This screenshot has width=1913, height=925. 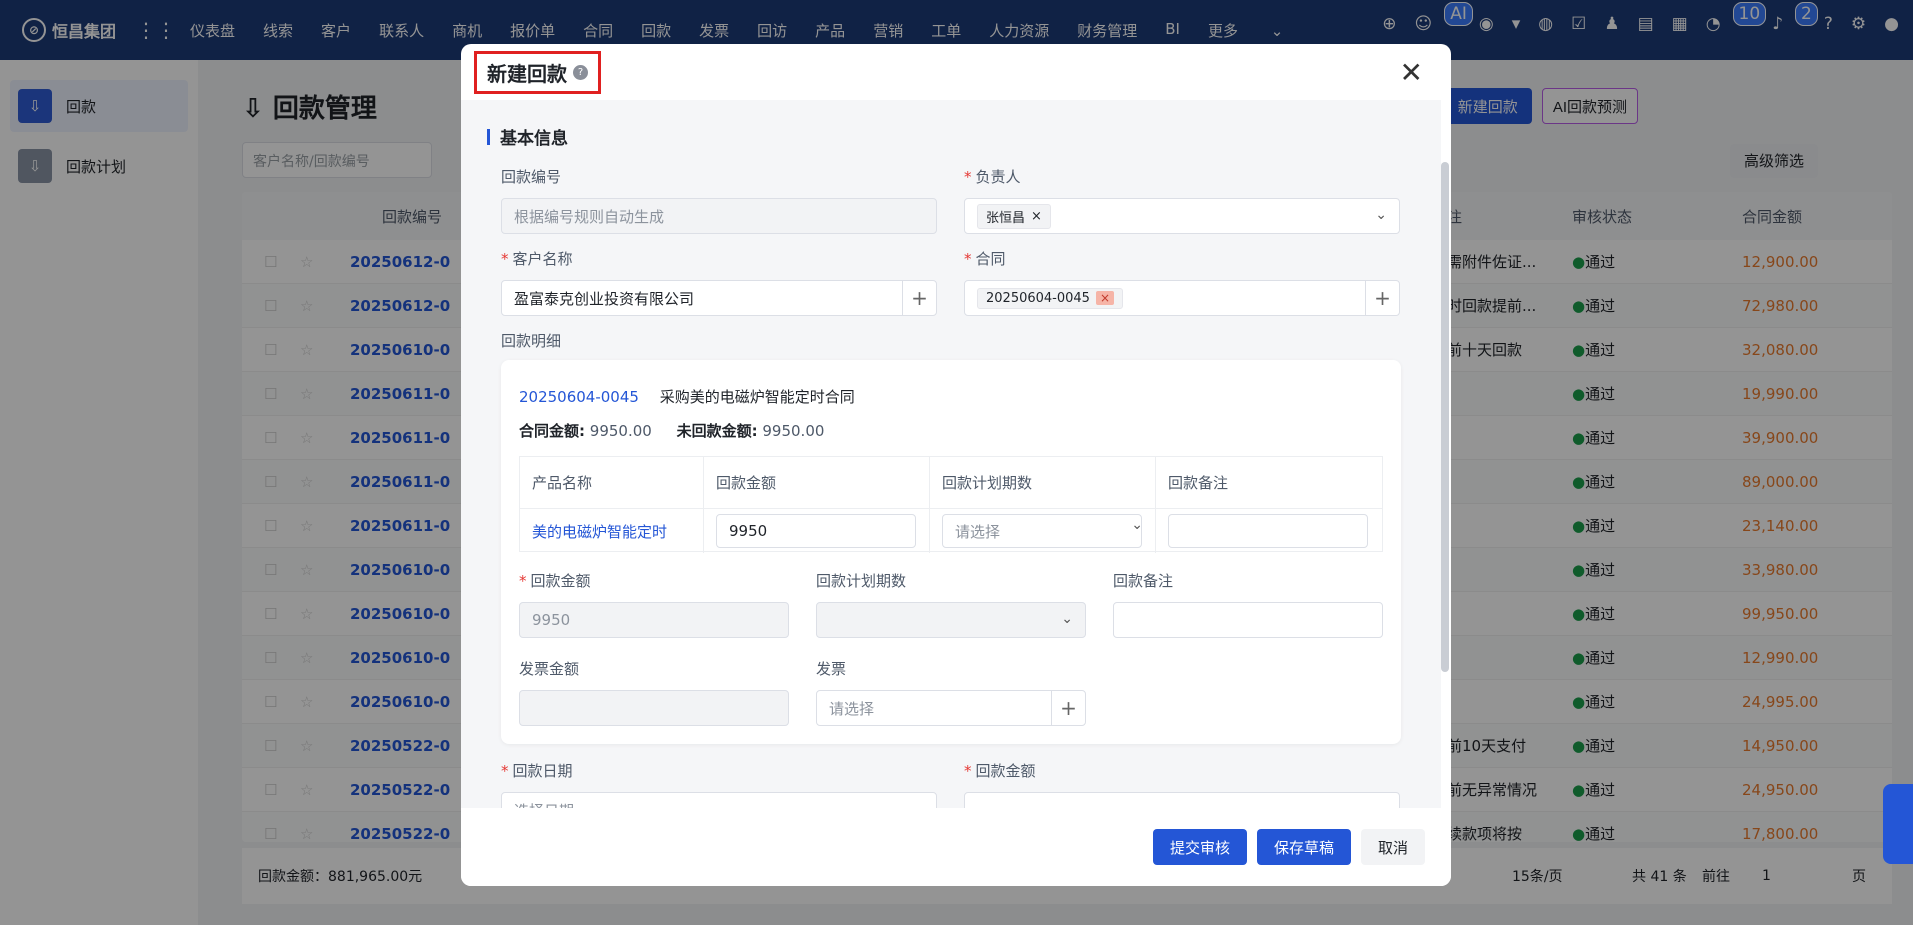 I want to click on col-product: 产品名称, so click(x=612, y=482).